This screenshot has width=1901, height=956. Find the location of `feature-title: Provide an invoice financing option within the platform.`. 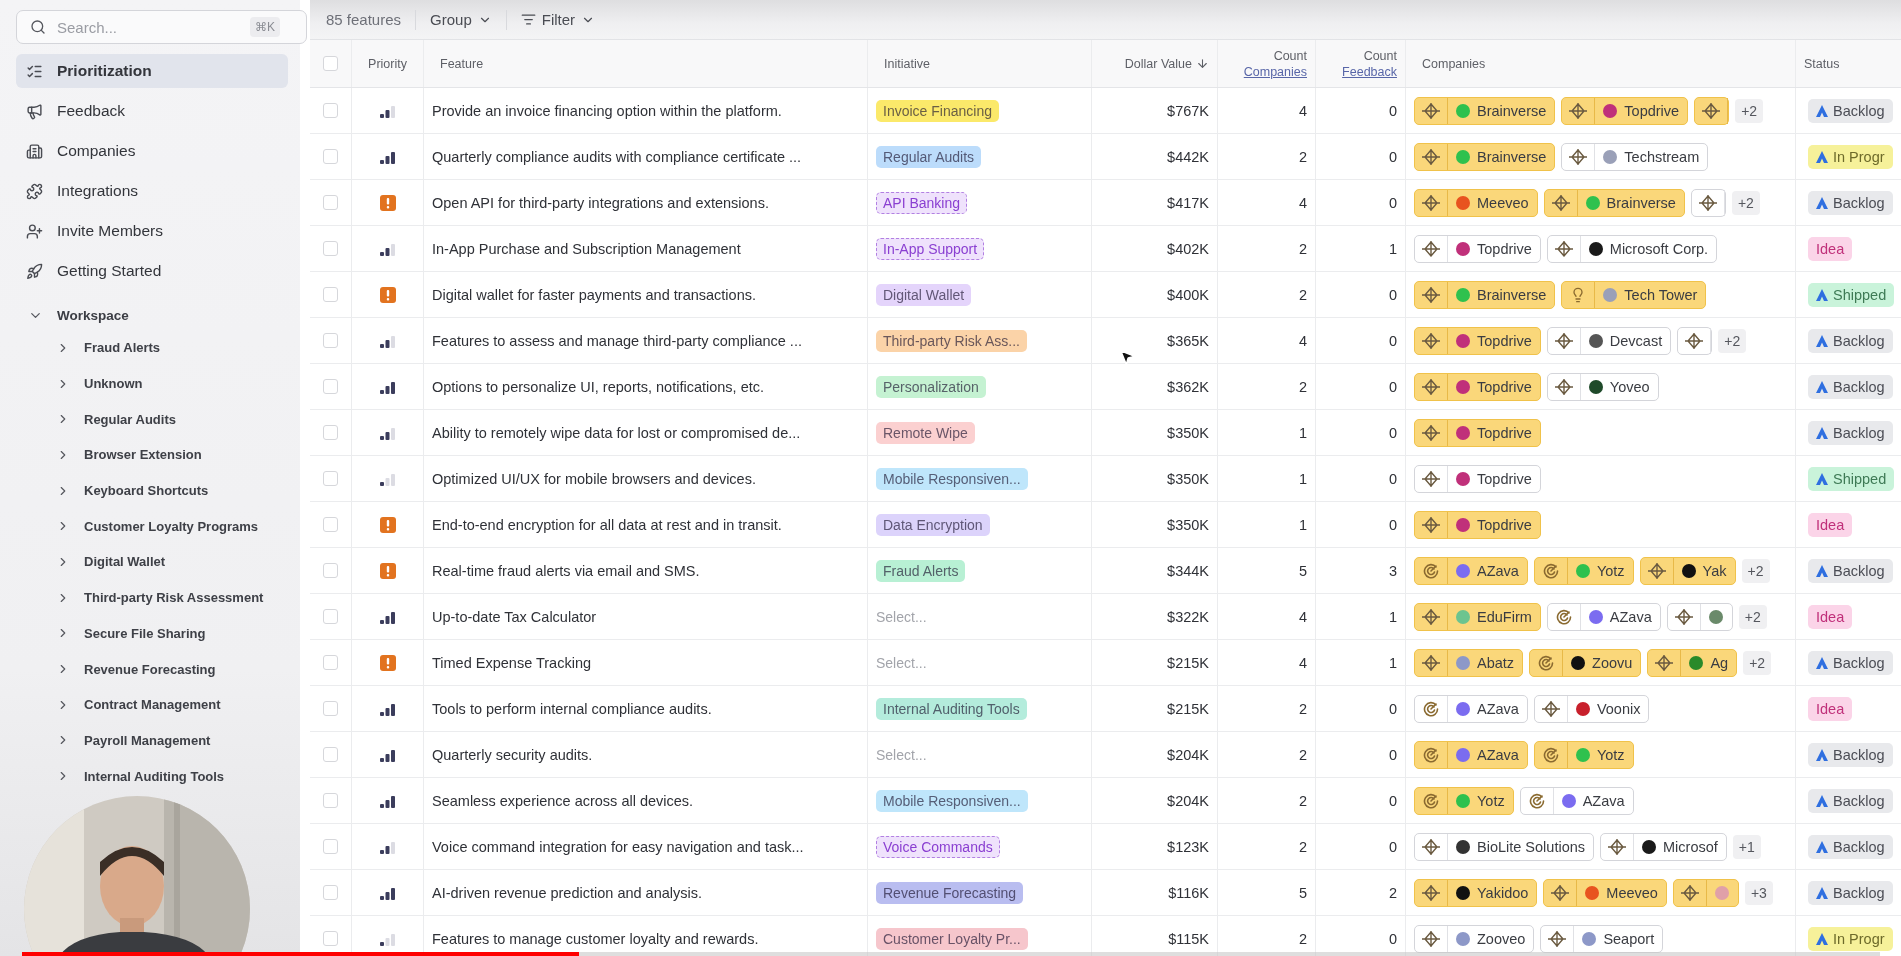

feature-title: Provide an invoice financing option within the platform. is located at coordinates (607, 110).